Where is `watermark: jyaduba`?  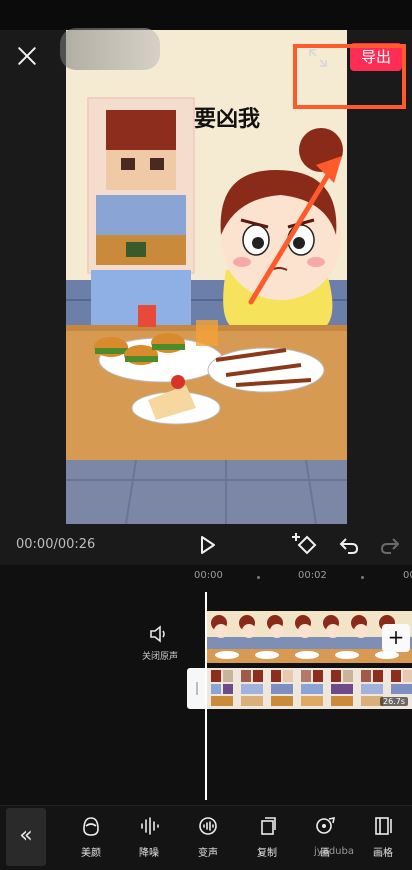
watermark: jyaduba is located at coordinates (334, 851).